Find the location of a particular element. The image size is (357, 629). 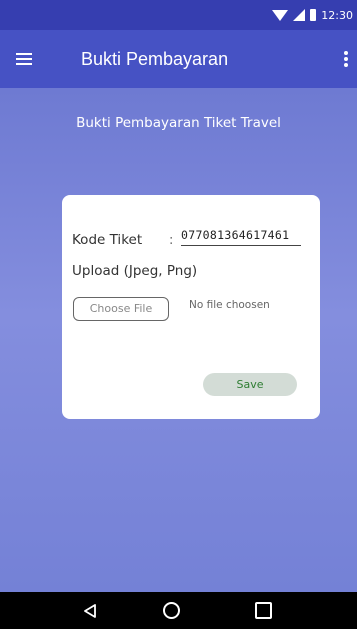

back-icon is located at coordinates (90, 611).